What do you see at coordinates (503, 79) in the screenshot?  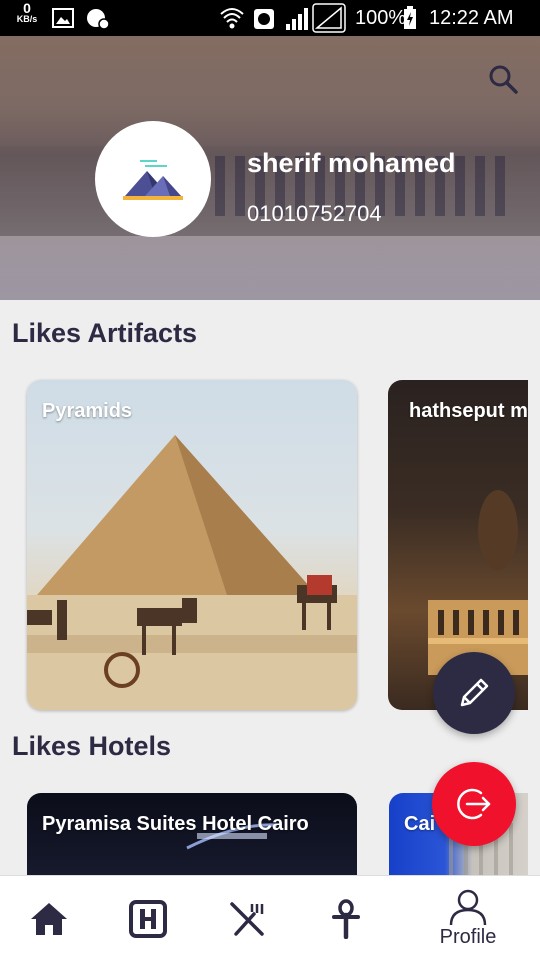 I see `search-icon` at bounding box center [503, 79].